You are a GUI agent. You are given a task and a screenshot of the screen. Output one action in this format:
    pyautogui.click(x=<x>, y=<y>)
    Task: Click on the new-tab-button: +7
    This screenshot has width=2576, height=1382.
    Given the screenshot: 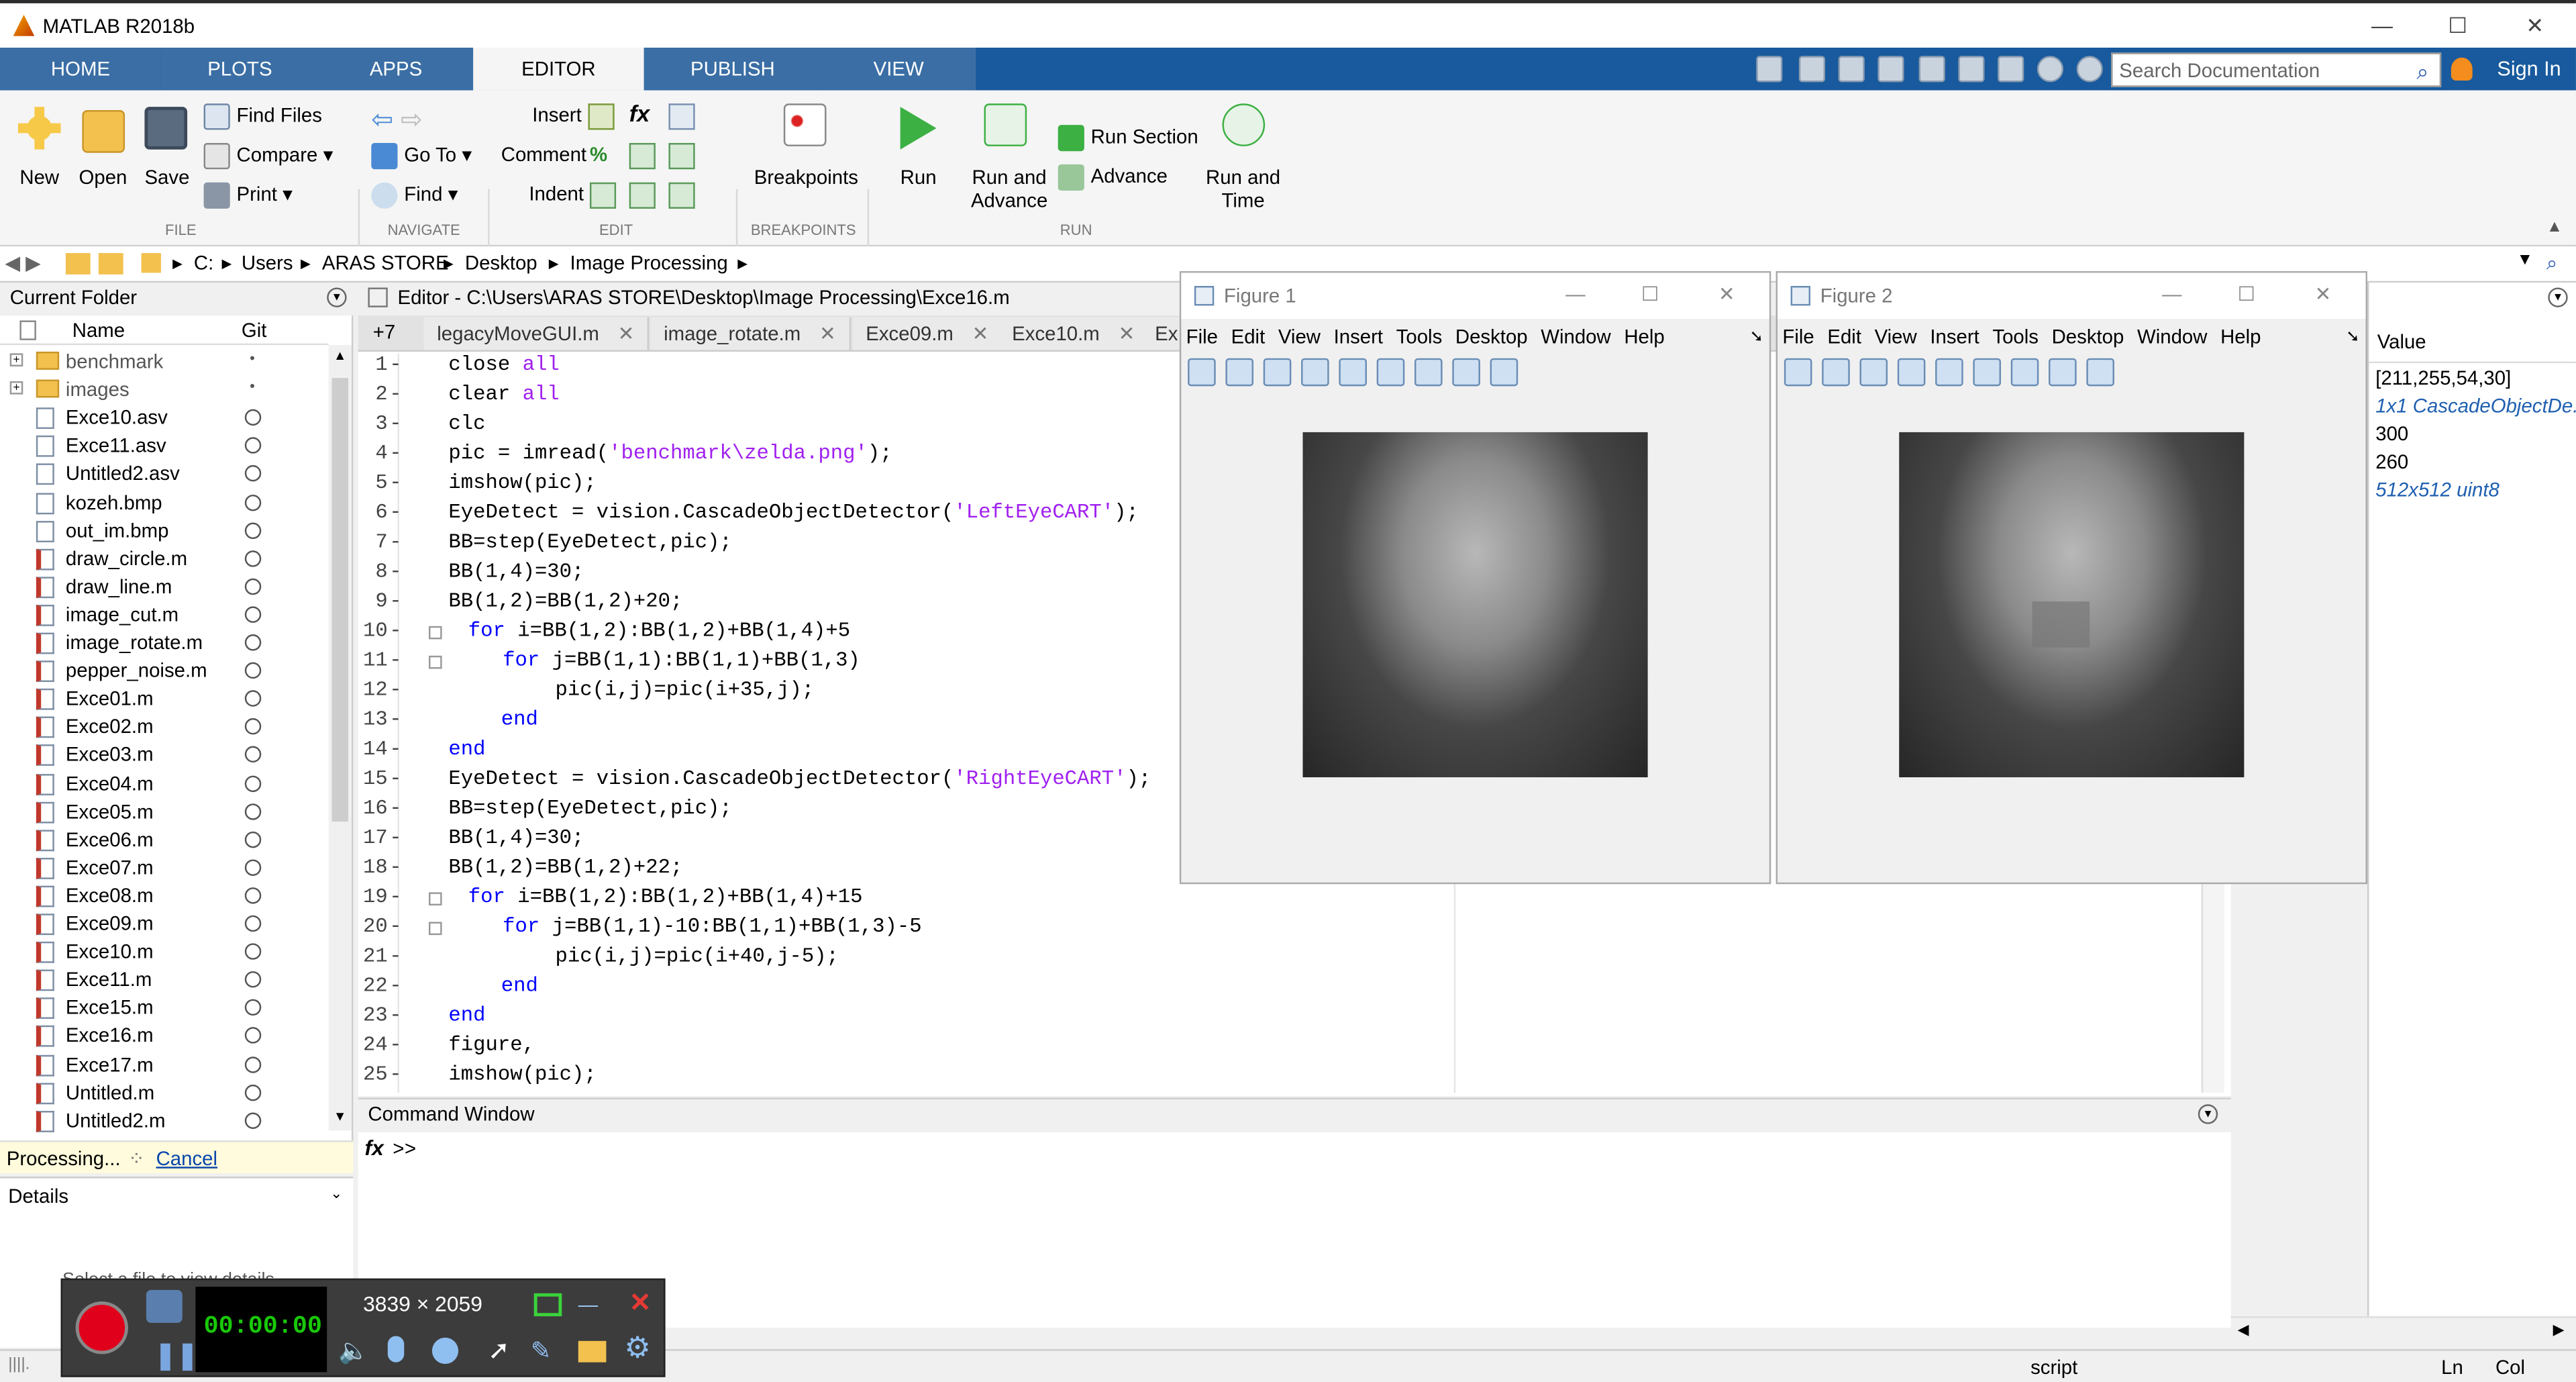 What is the action you would take?
    pyautogui.click(x=384, y=331)
    